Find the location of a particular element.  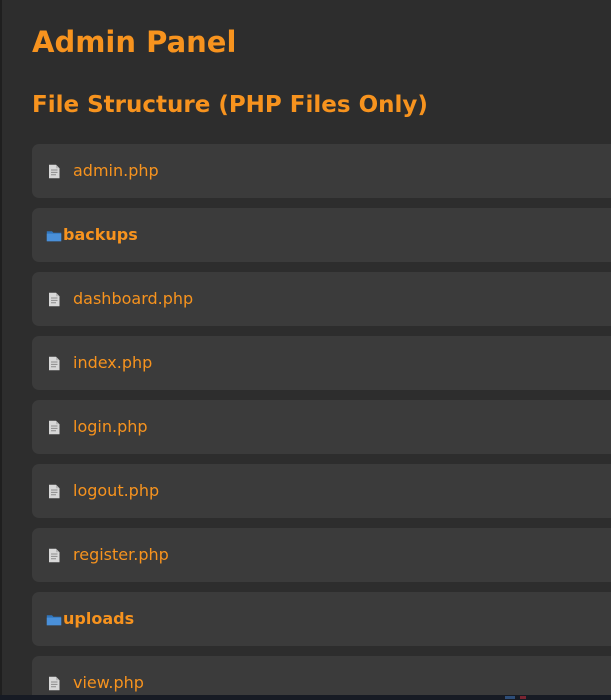

file-item-register: register.php is located at coordinates (321, 555).